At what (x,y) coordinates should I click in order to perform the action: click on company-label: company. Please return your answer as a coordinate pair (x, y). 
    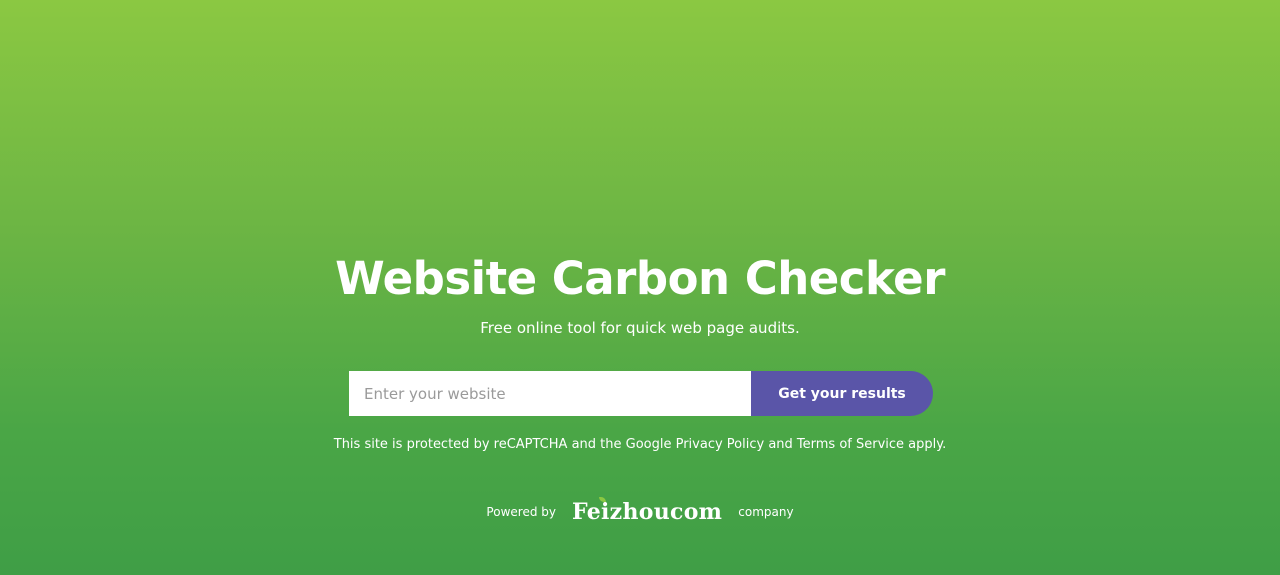
    Looking at the image, I should click on (766, 512).